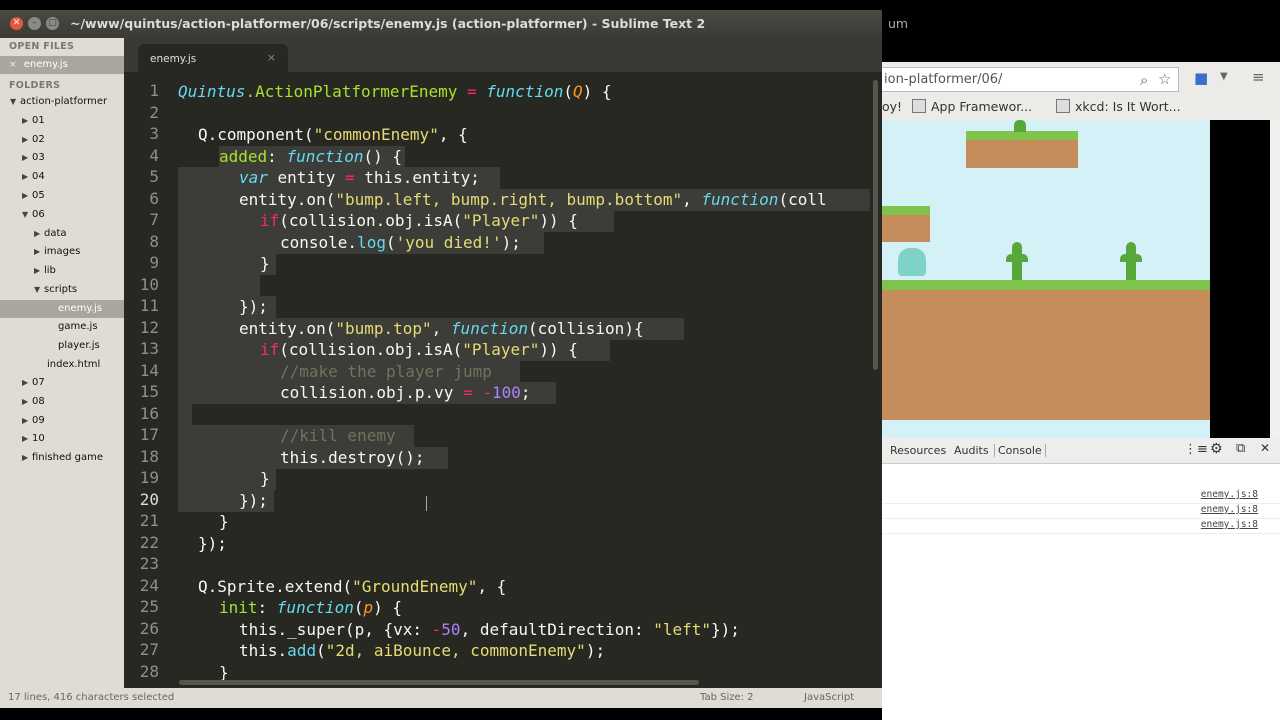  What do you see at coordinates (58, 102) in the screenshot?
I see `folder-action-platformer: ▼ action-platformer` at bounding box center [58, 102].